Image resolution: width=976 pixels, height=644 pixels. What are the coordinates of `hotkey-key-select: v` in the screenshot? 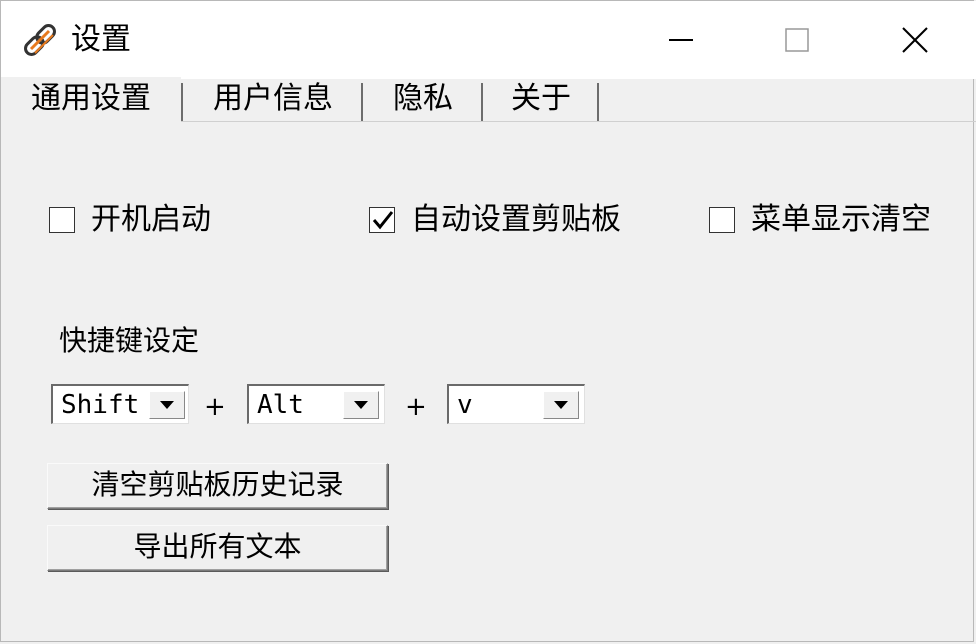 It's located at (516, 404).